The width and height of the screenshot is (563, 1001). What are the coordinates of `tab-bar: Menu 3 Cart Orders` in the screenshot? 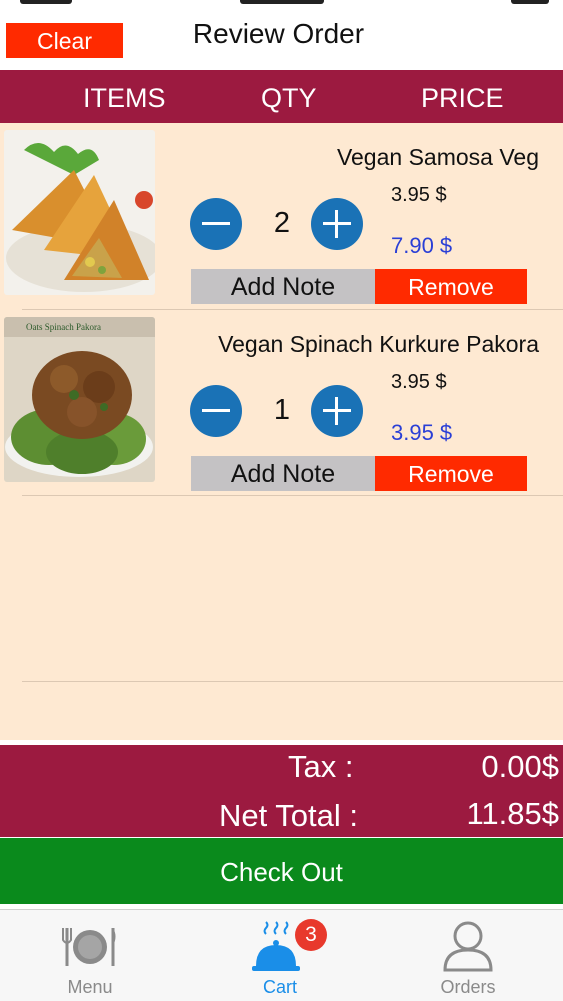 It's located at (281, 955).